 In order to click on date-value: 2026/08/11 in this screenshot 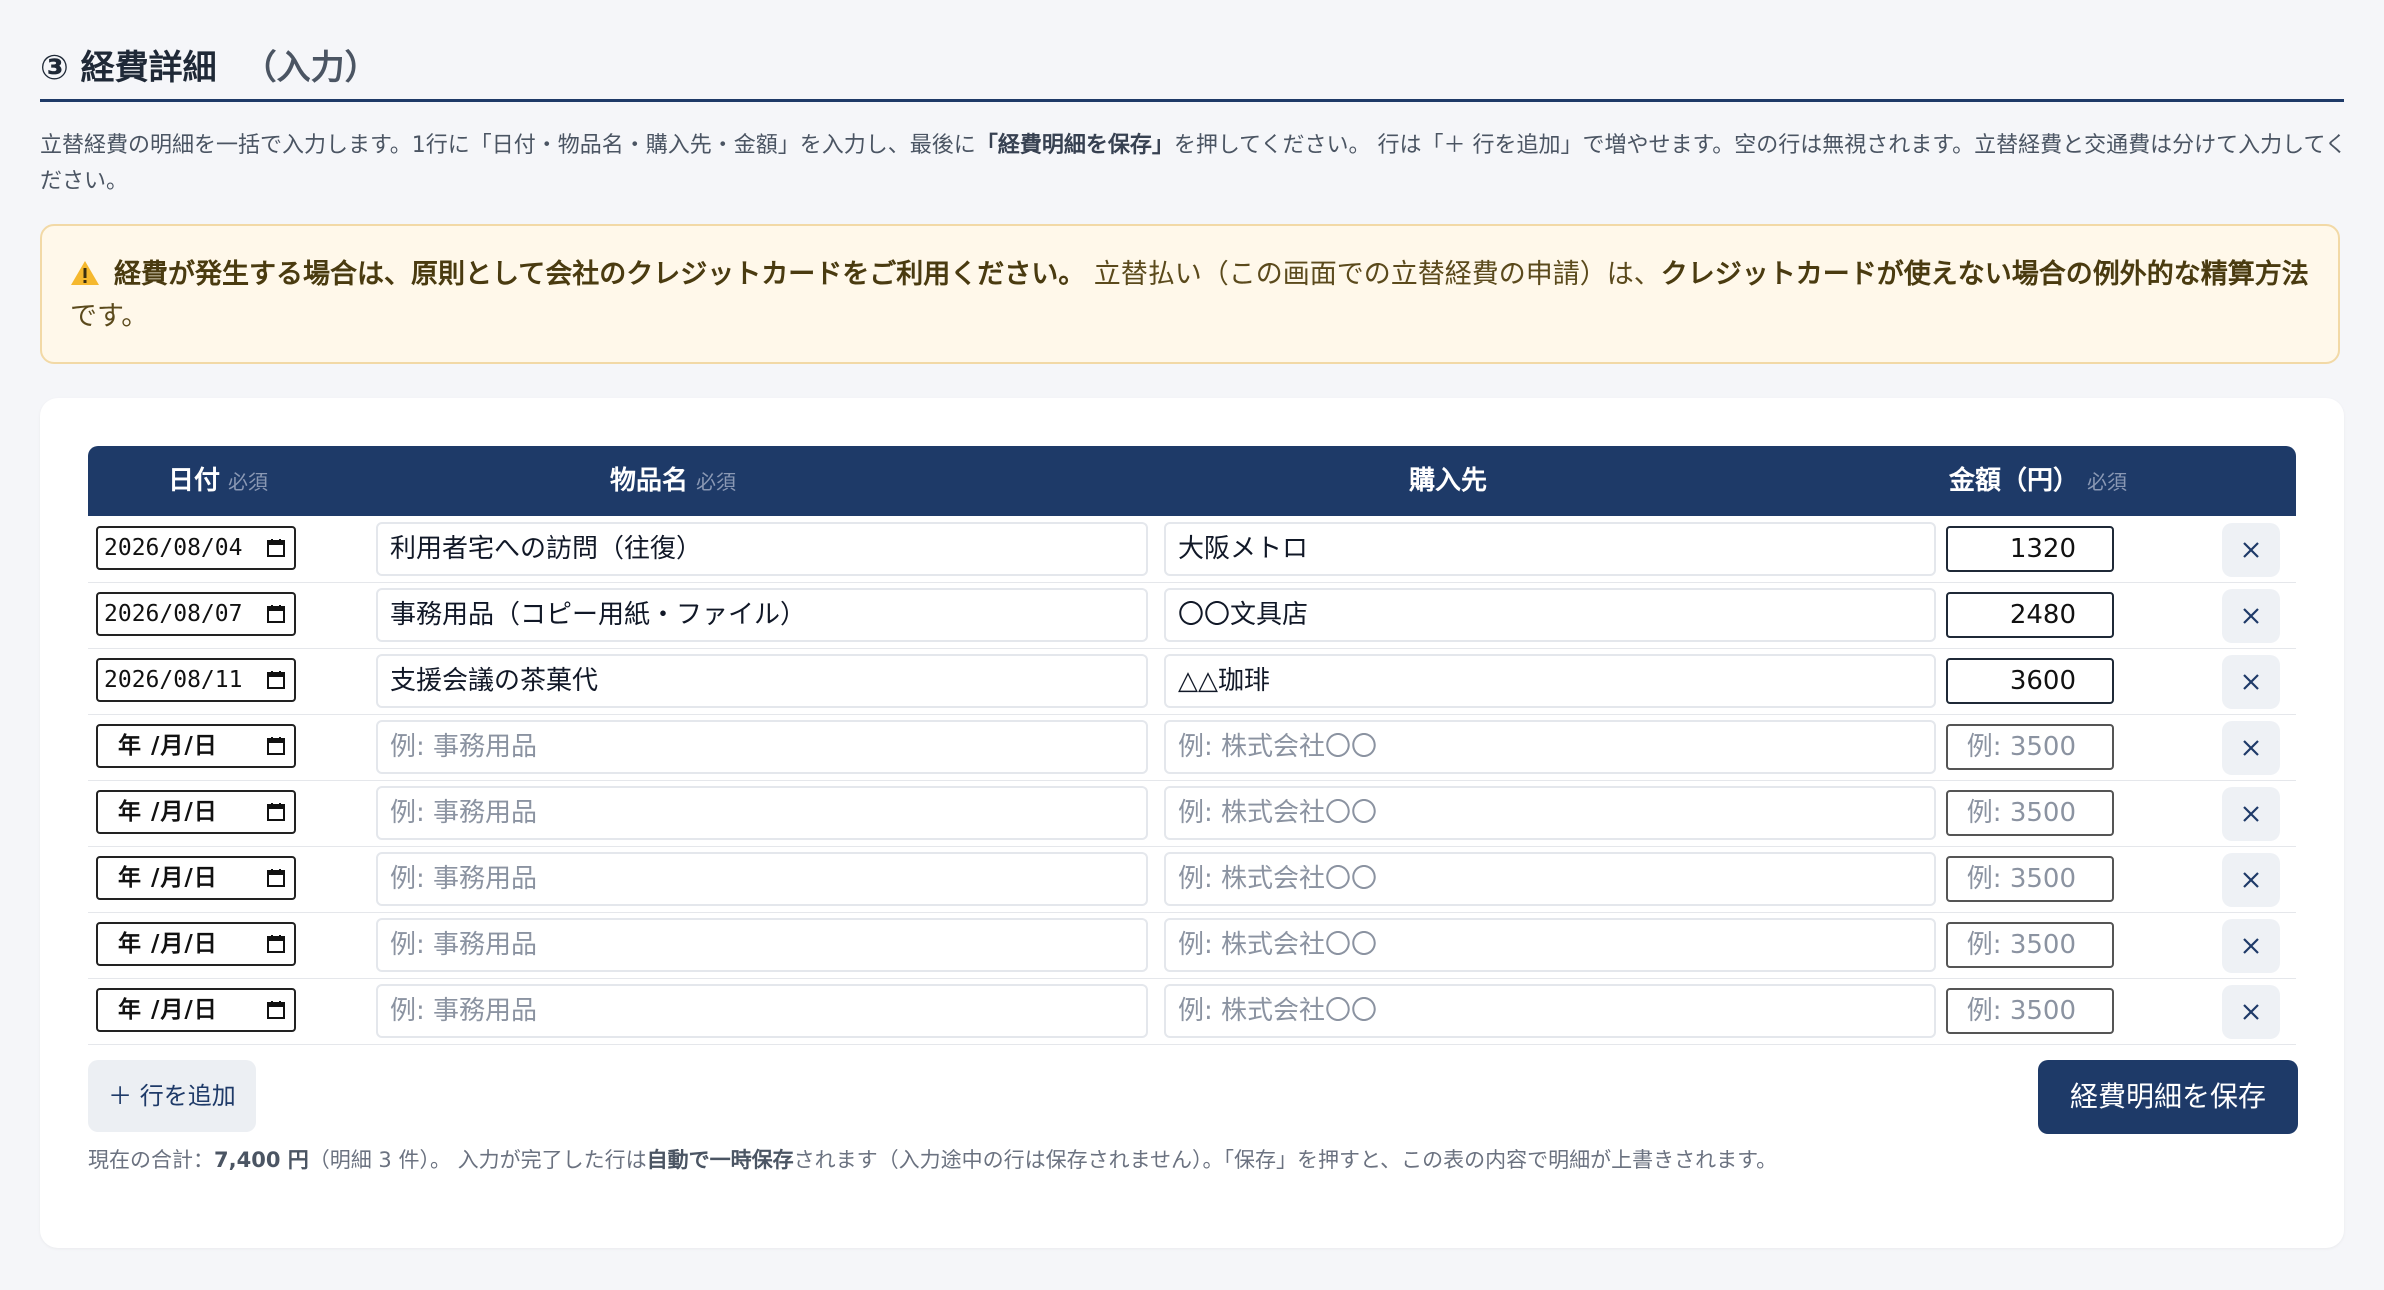, I will do `click(173, 680)`.